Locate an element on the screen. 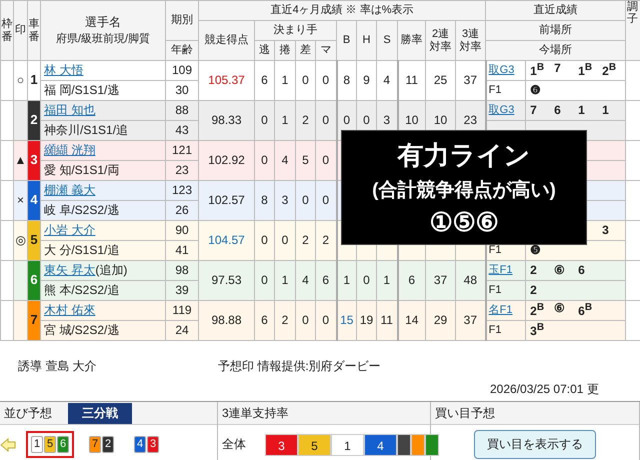 This screenshot has height=460, width=640. banner-title: 有力ライン is located at coordinates (464, 155).